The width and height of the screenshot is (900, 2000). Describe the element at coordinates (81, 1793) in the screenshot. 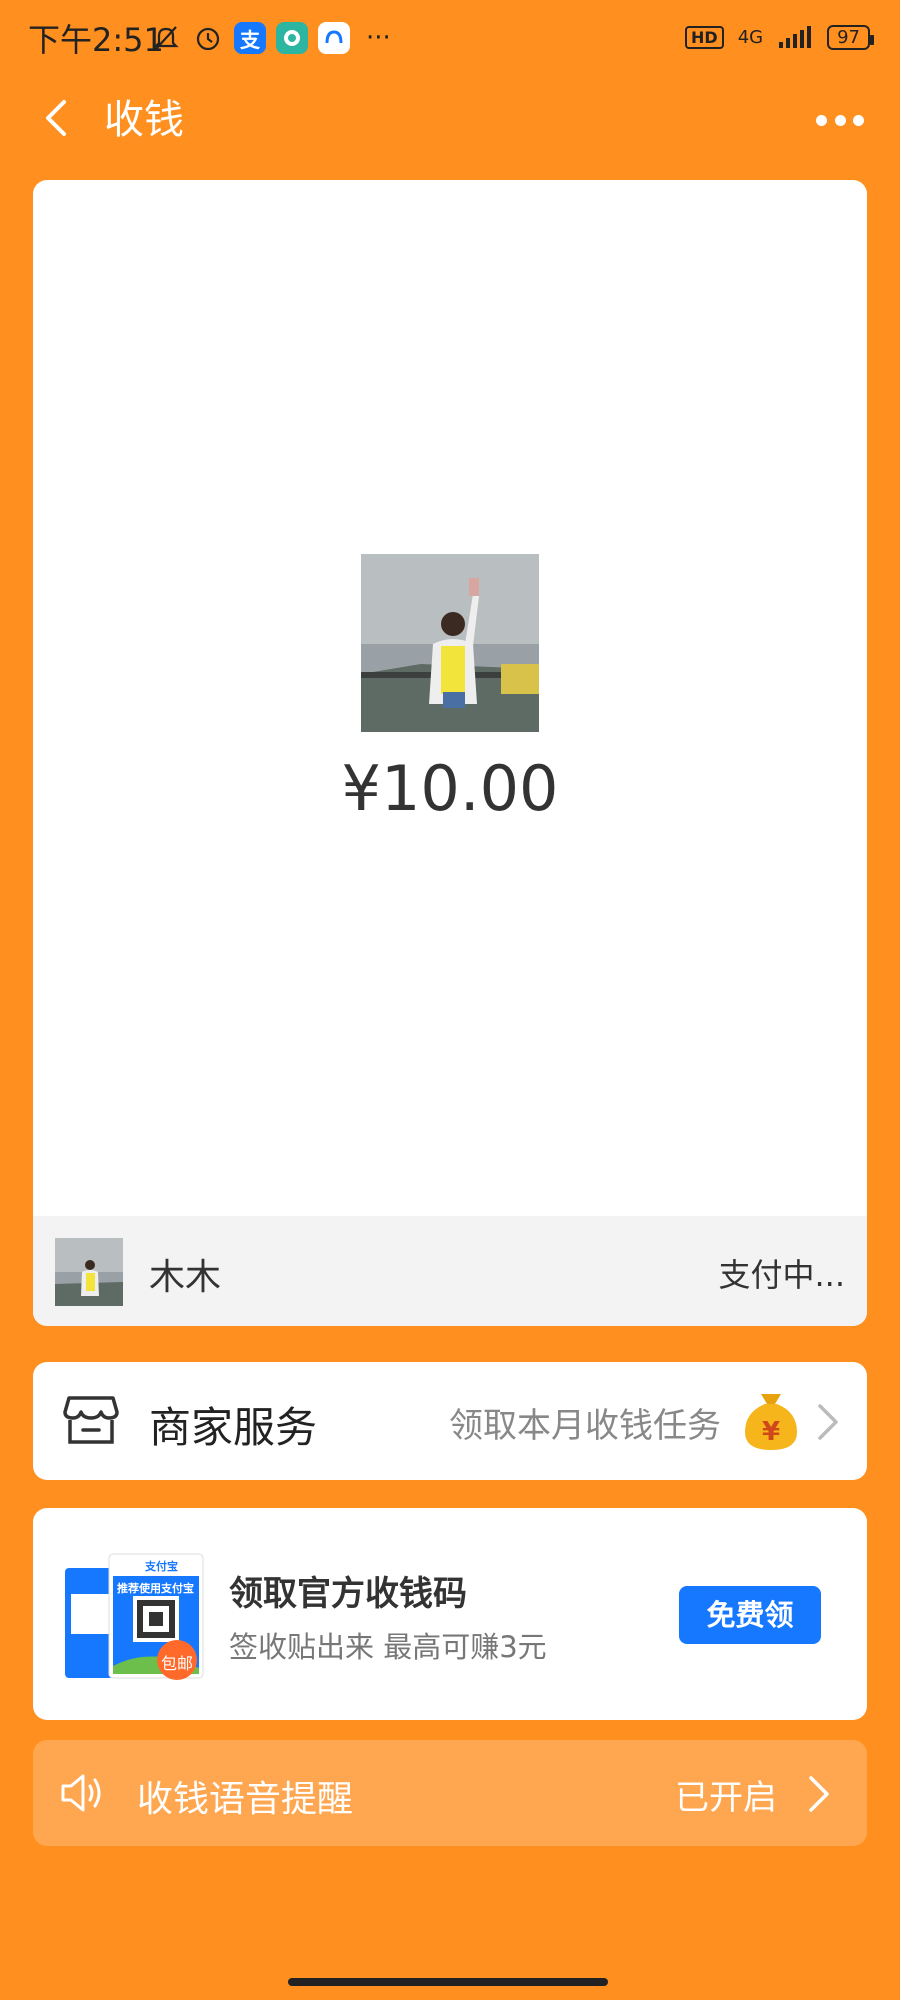

I see `speaker-icon` at that location.